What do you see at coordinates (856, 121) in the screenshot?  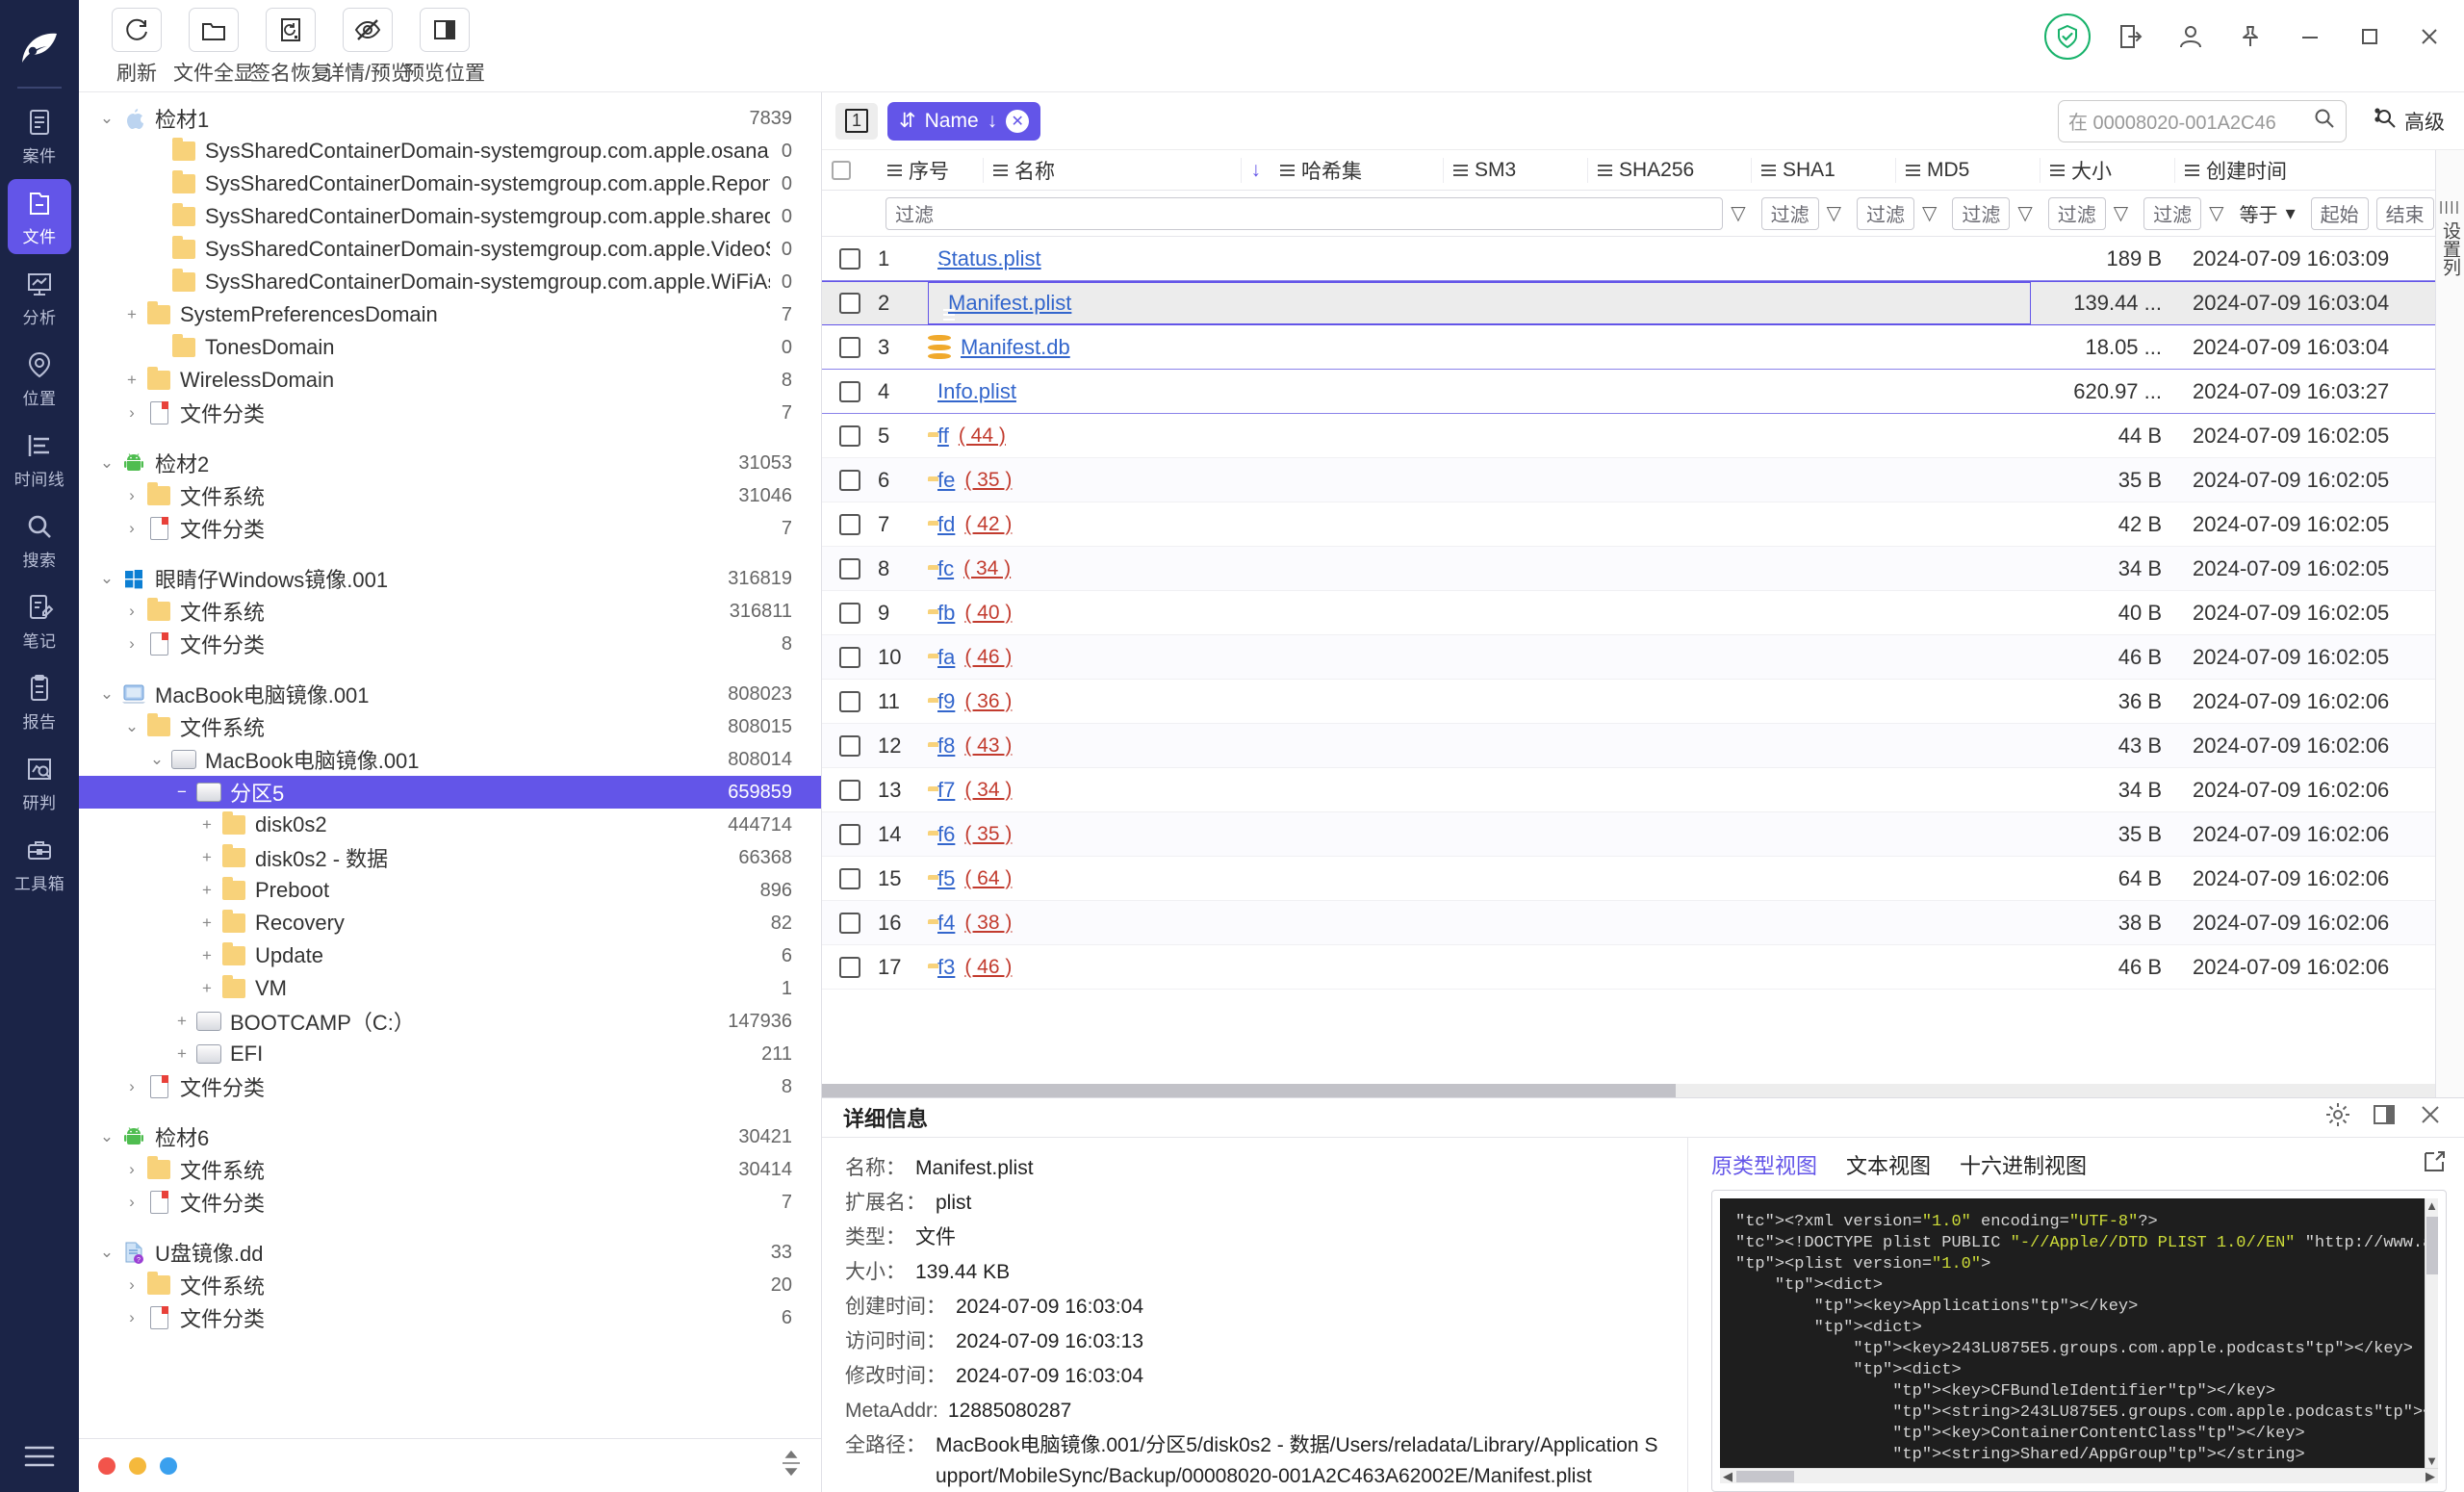 I see `page-badge: 1` at bounding box center [856, 121].